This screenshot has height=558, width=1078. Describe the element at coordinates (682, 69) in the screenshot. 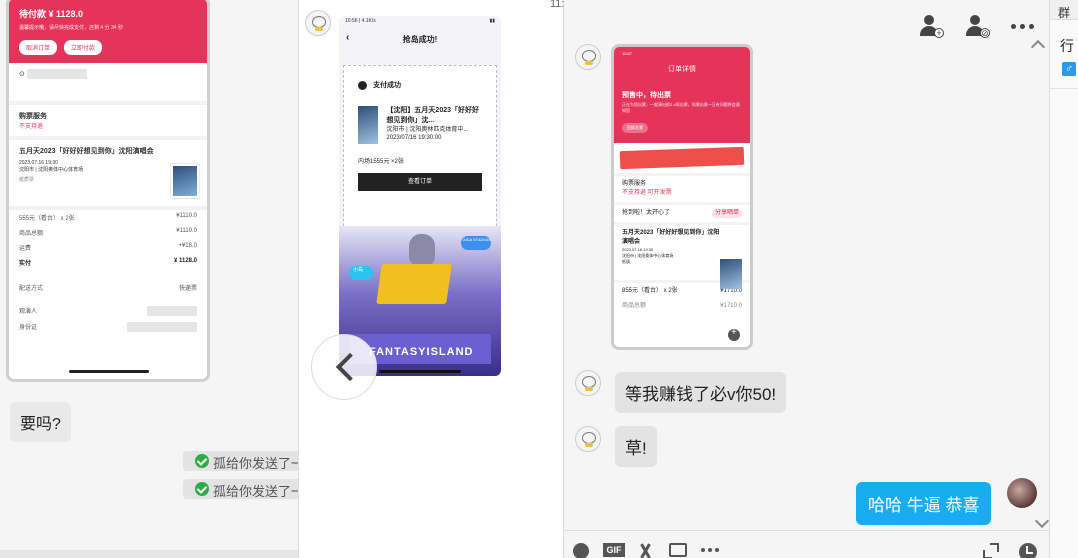

I see `nav-title: 订单详情` at that location.